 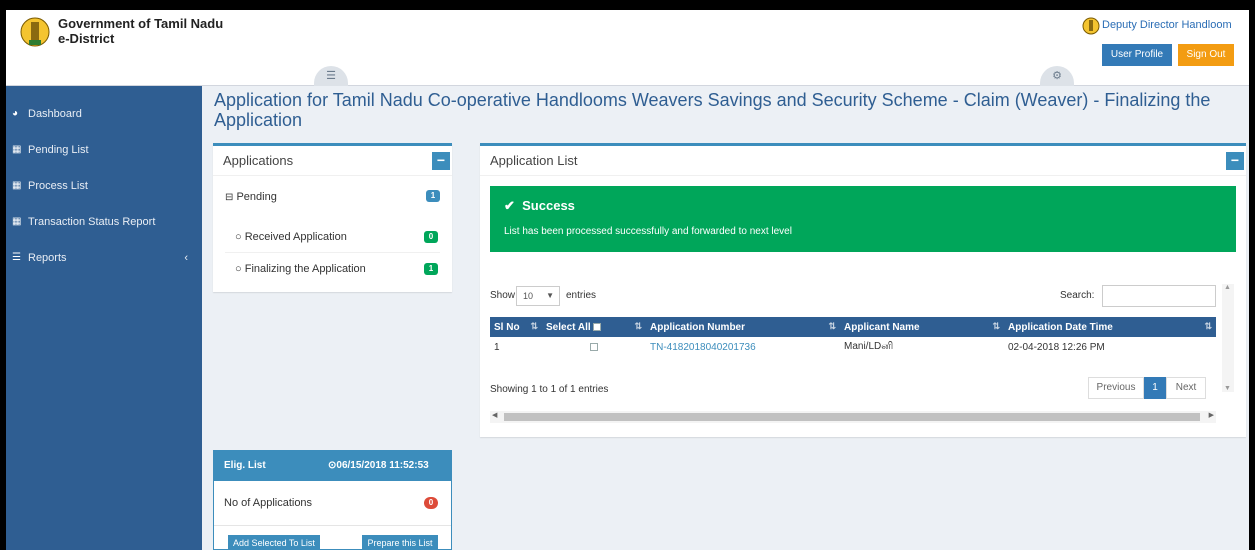 I want to click on dashboard-icon: ◕, so click(x=15, y=113).